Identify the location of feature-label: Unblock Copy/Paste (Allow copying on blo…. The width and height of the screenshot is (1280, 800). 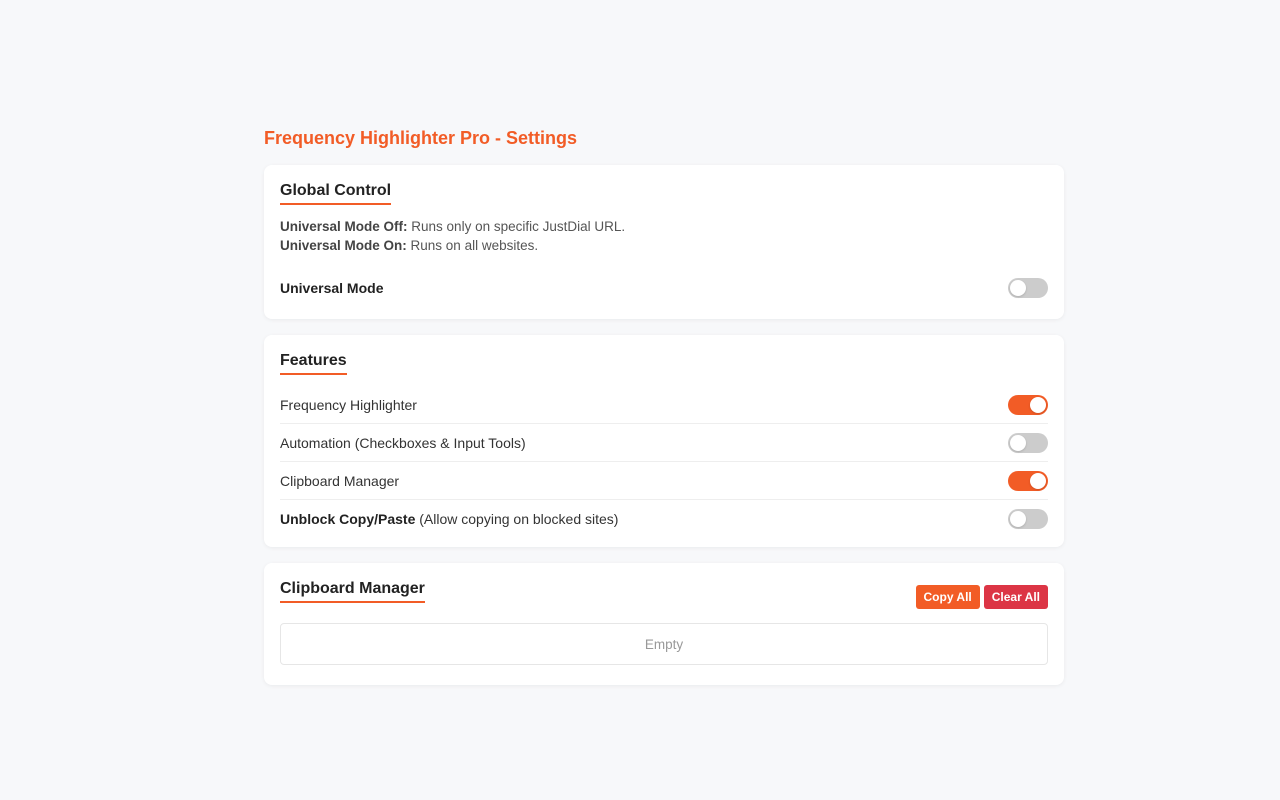
(449, 519).